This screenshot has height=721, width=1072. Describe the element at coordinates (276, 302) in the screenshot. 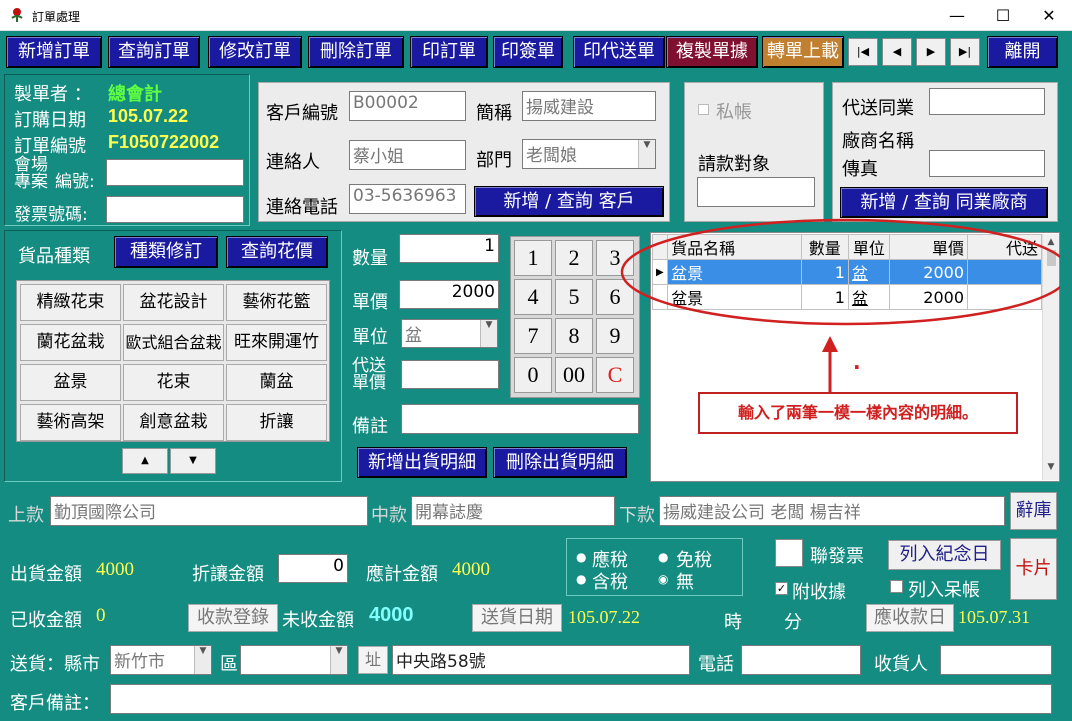

I see `category-item: 藝術花籃` at that location.